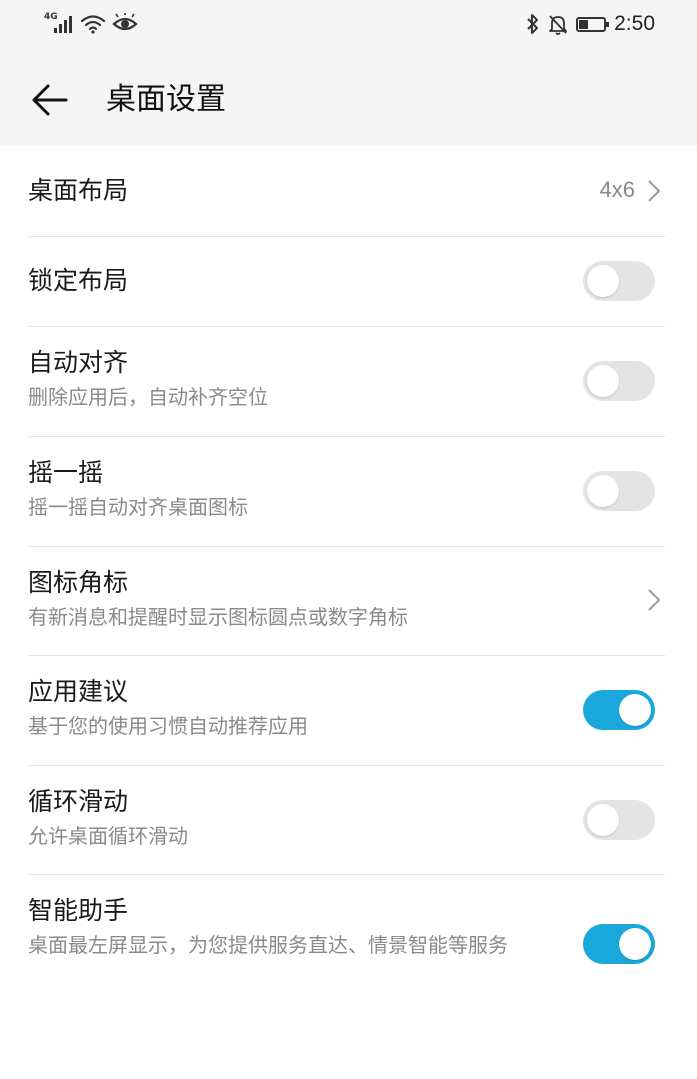  Describe the element at coordinates (66, 472) in the screenshot. I see `setting-title: 摇一摇` at that location.